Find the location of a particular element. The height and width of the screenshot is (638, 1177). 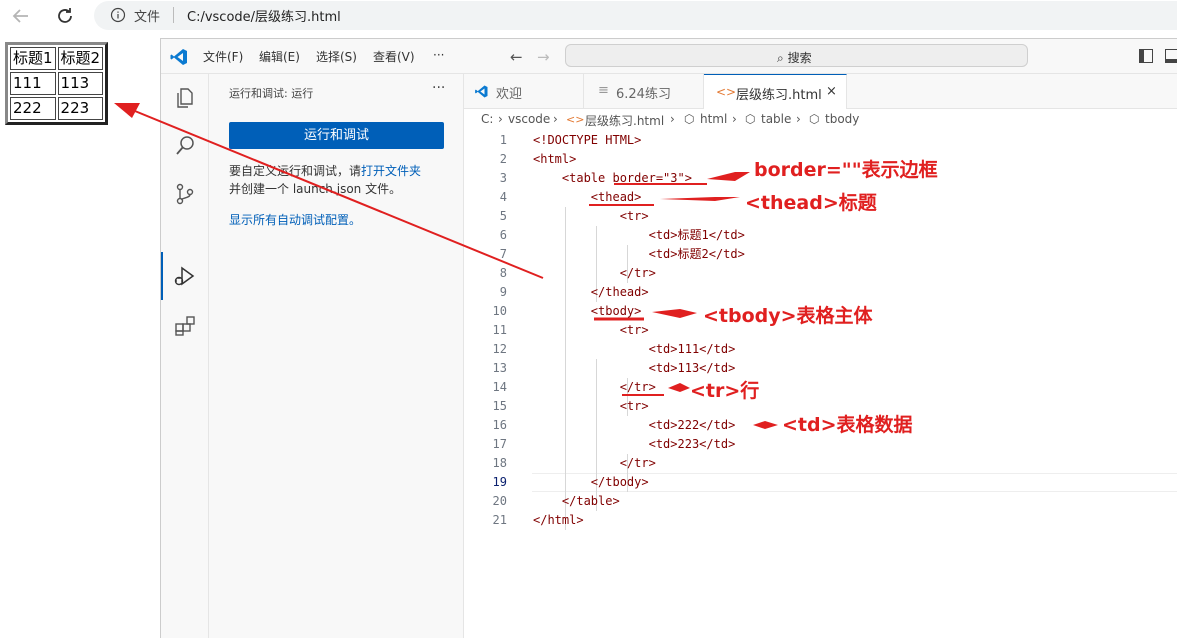

code-line: 17 <td>223</td> is located at coordinates (820, 444).